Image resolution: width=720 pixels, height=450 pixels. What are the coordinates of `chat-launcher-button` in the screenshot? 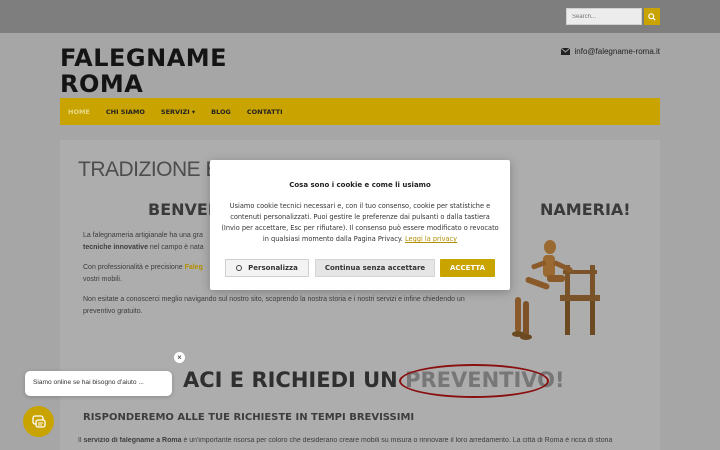 It's located at (38, 421).